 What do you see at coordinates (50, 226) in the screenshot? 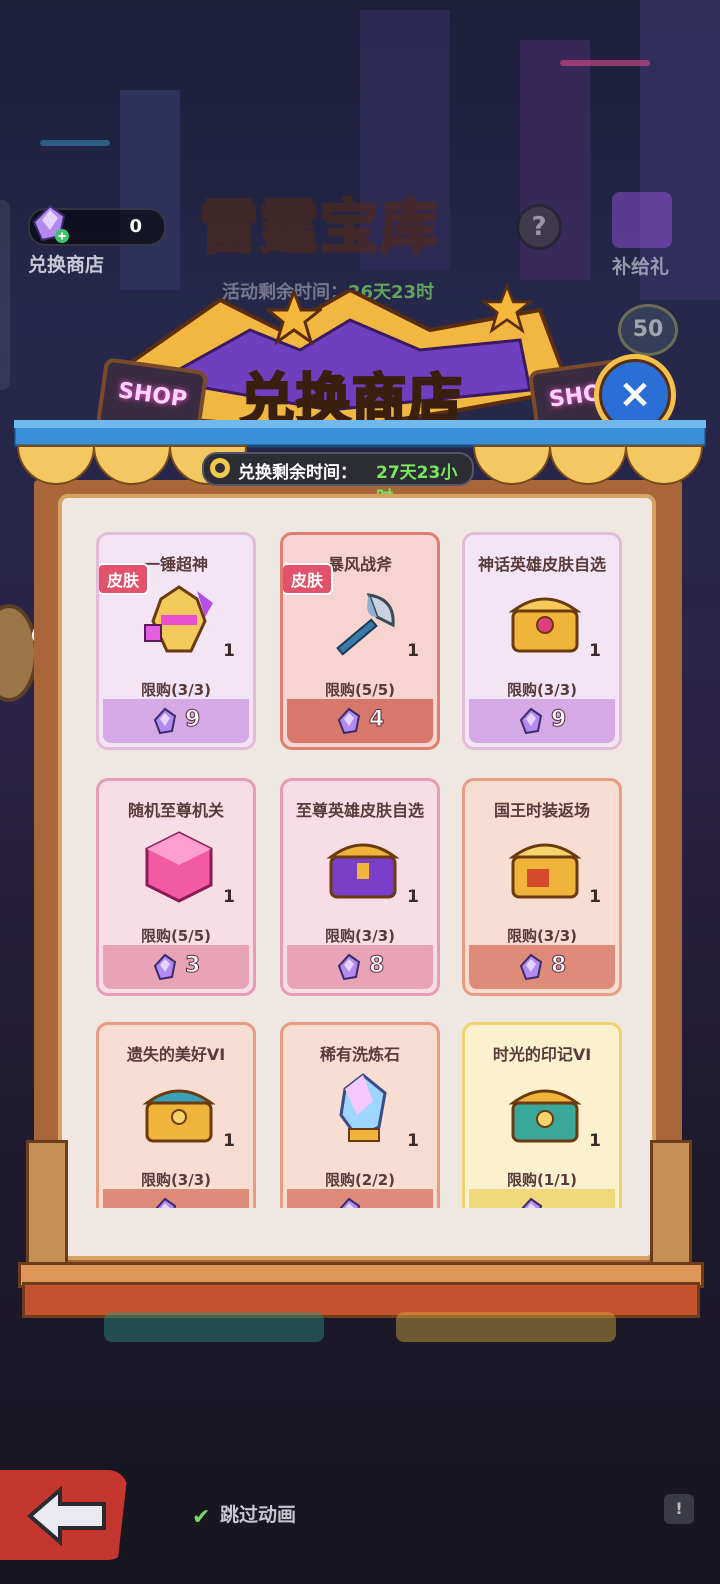
I see `crystal-plus-icon` at bounding box center [50, 226].